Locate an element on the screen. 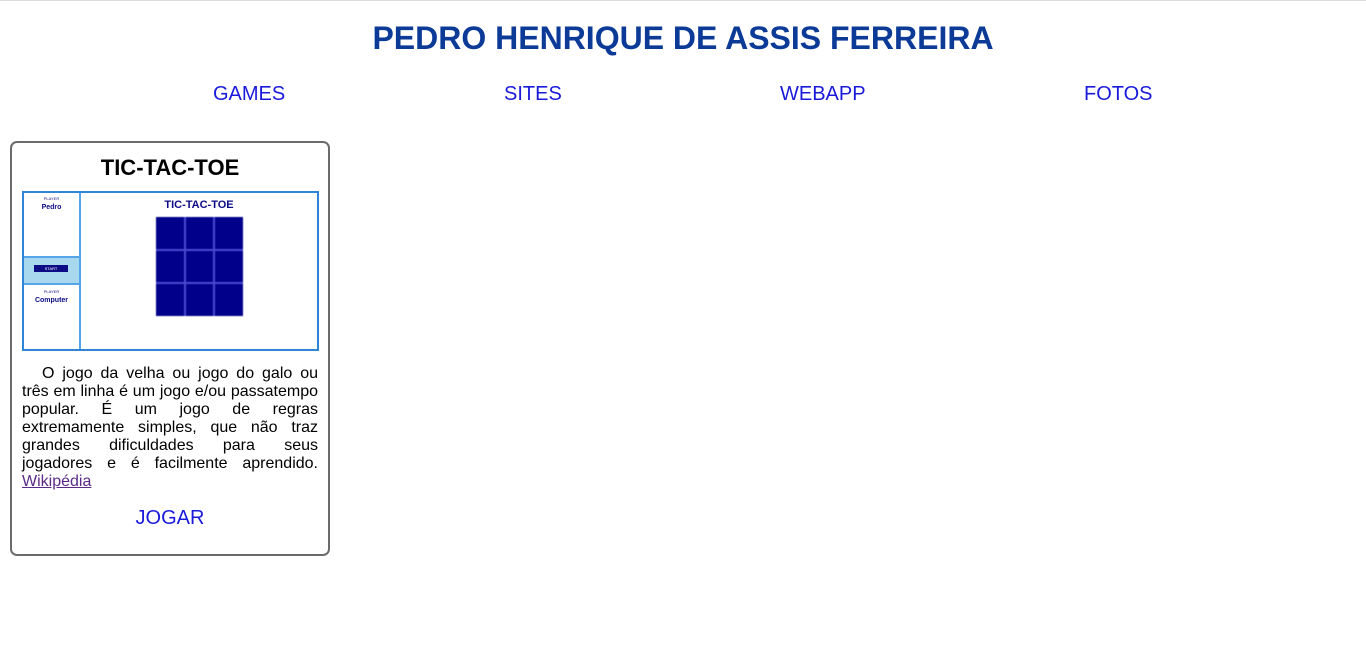 The image size is (1366, 650). preview-player-name-top: Pedro is located at coordinates (51, 207).